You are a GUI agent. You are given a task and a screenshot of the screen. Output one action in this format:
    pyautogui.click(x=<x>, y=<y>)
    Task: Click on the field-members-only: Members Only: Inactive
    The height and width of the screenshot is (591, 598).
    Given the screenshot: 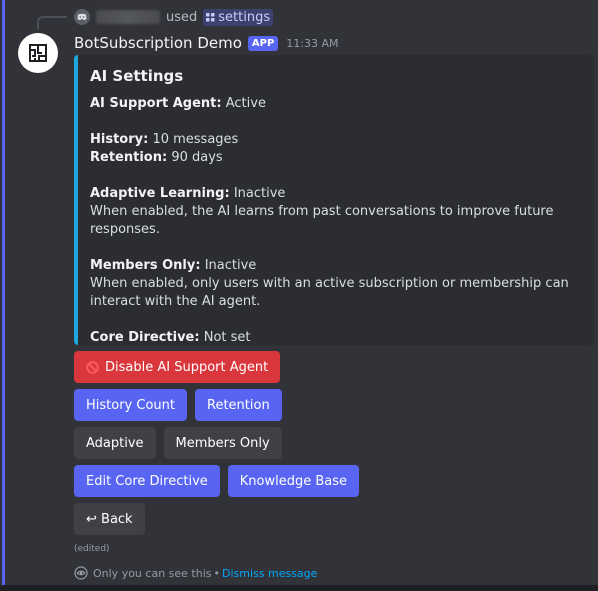 What is the action you would take?
    pyautogui.click(x=335, y=266)
    